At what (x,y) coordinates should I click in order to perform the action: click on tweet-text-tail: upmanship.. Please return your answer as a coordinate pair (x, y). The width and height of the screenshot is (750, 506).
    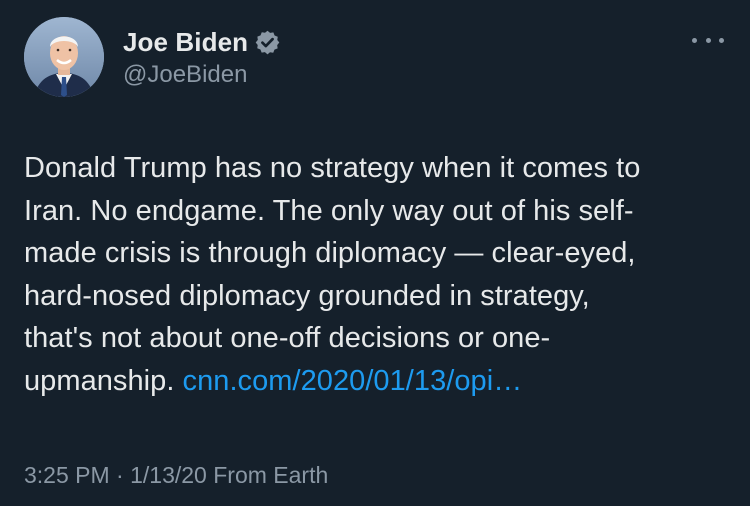
    Looking at the image, I should click on (103, 380).